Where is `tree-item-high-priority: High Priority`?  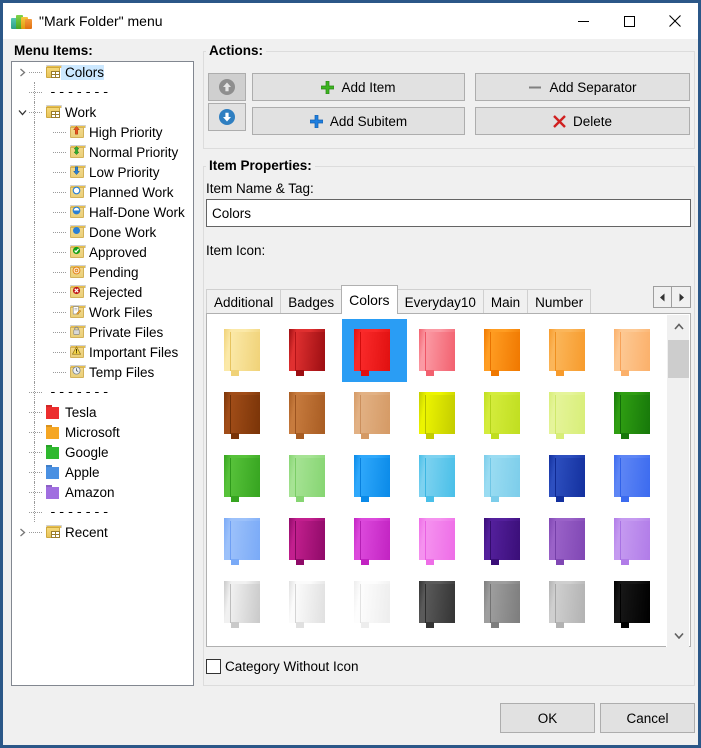 tree-item-high-priority: High Priority is located at coordinates (102, 132).